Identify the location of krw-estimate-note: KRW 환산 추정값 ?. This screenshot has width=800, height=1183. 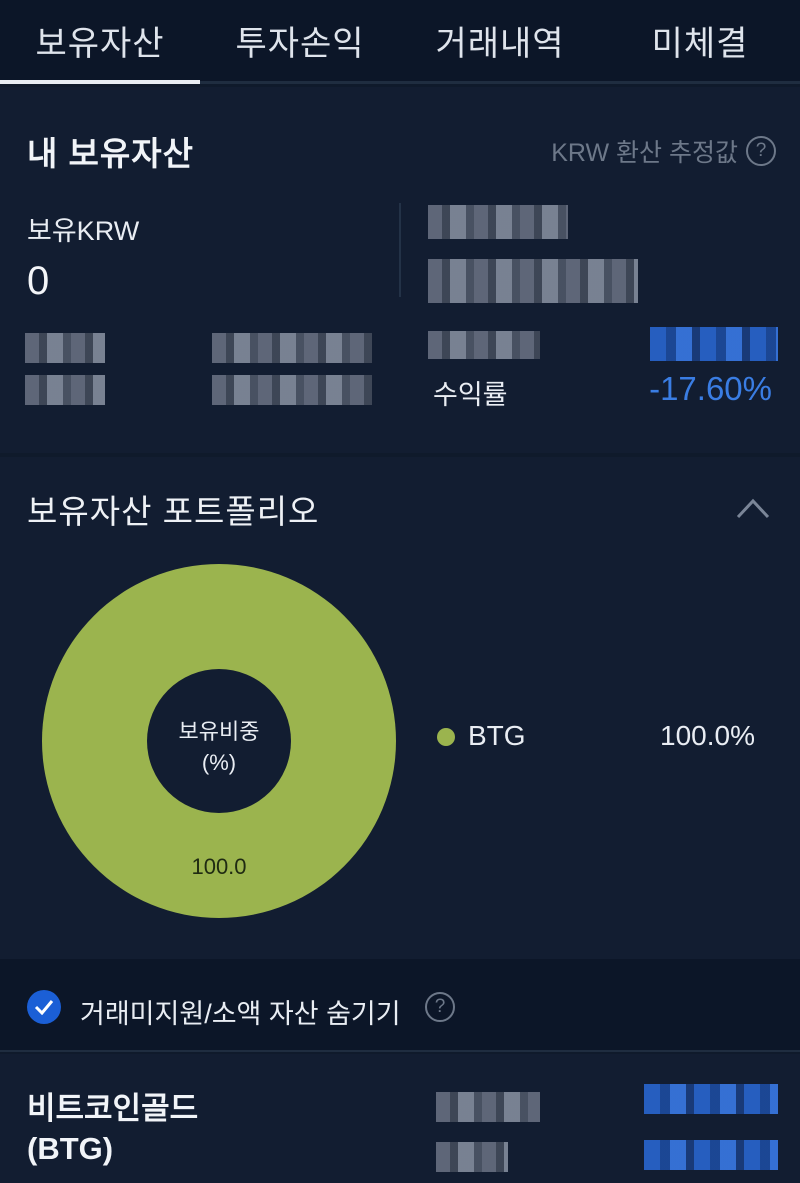
(663, 151).